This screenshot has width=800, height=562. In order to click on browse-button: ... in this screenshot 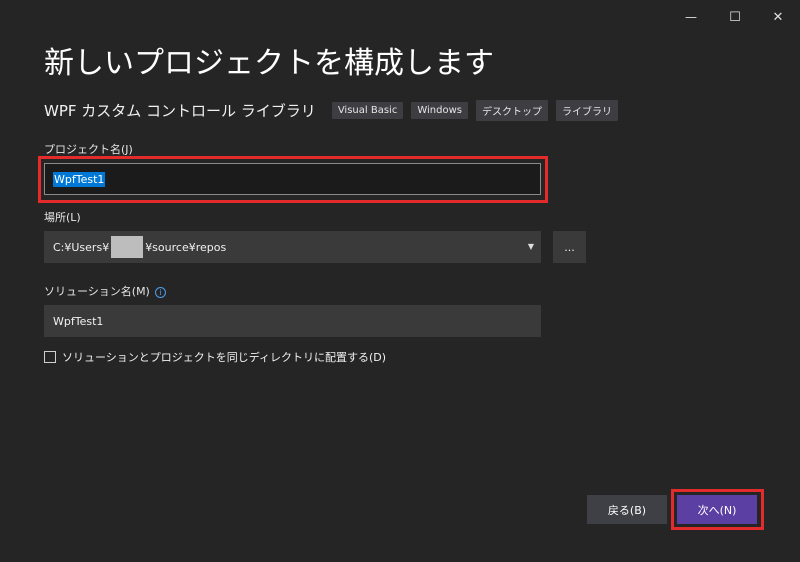, I will do `click(569, 247)`.